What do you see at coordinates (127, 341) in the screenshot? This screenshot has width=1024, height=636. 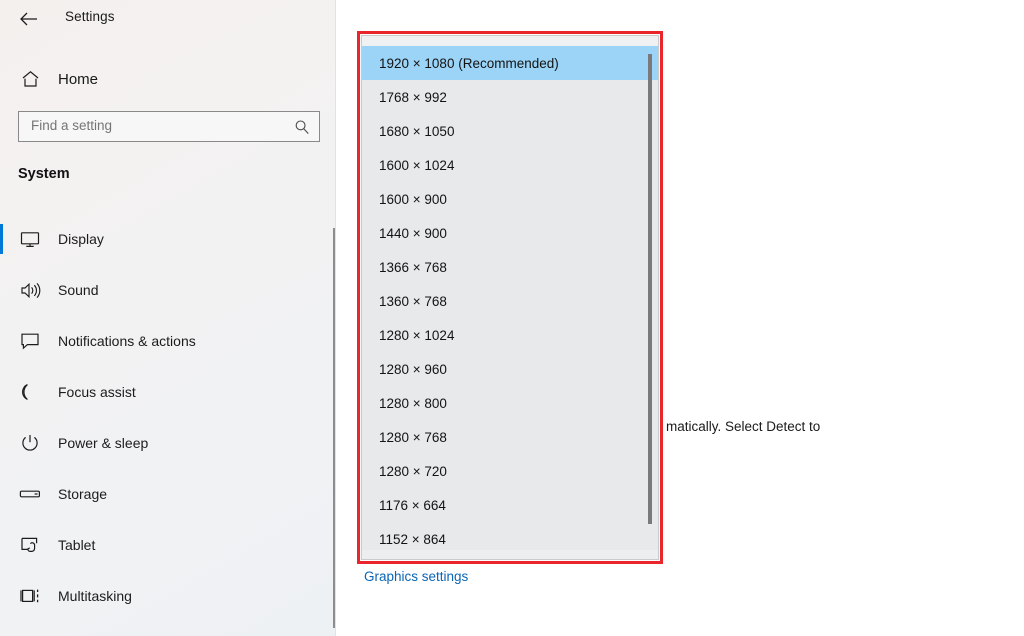 I see `sidebar-item-label: Notifications & actions` at bounding box center [127, 341].